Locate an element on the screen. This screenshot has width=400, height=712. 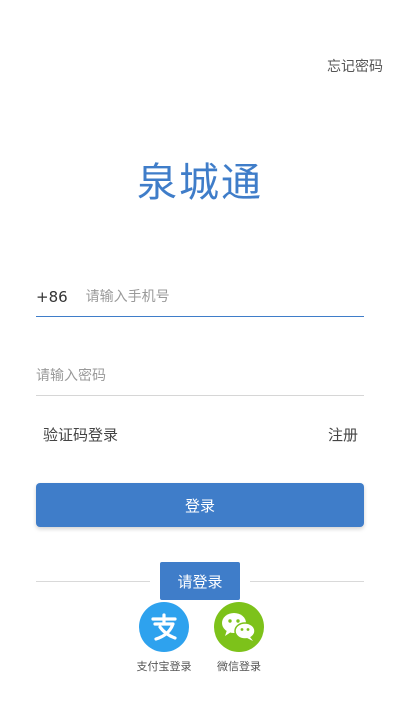
phone-field: +86 is located at coordinates (200, 297).